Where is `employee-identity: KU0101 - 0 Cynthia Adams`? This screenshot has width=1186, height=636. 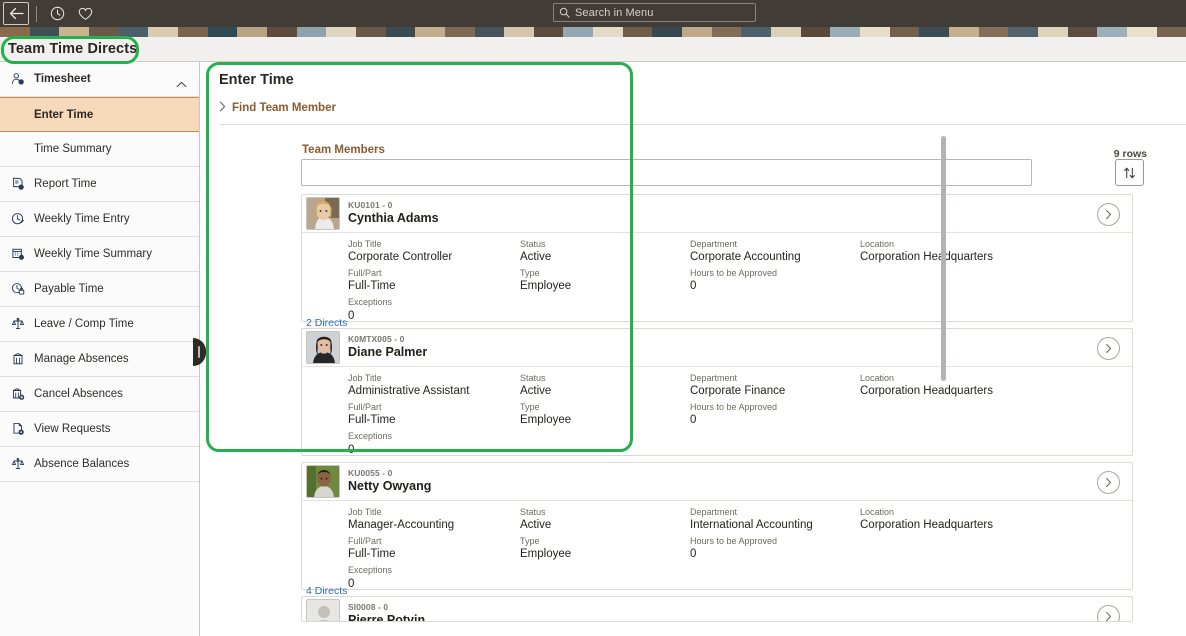 employee-identity: KU0101 - 0 Cynthia Adams is located at coordinates (393, 213).